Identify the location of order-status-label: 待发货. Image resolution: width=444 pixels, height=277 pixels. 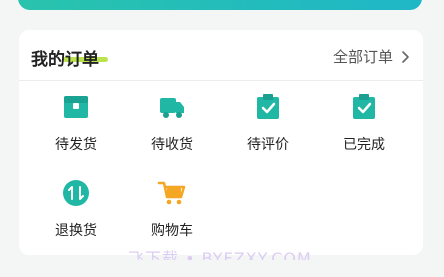
(76, 145).